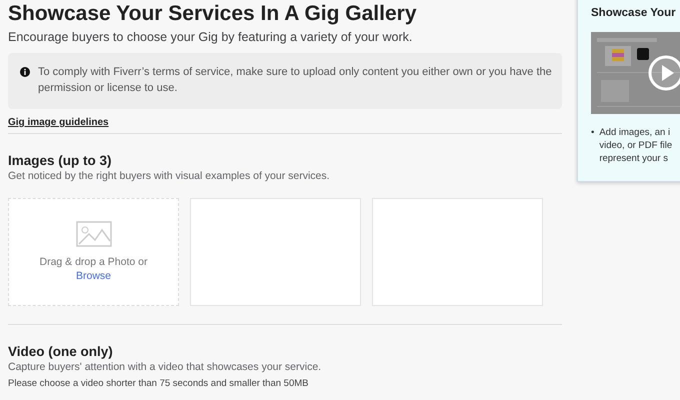 This screenshot has width=680, height=400. I want to click on image-dropzone: Drag & drop a Photo or Browse, so click(93, 252).